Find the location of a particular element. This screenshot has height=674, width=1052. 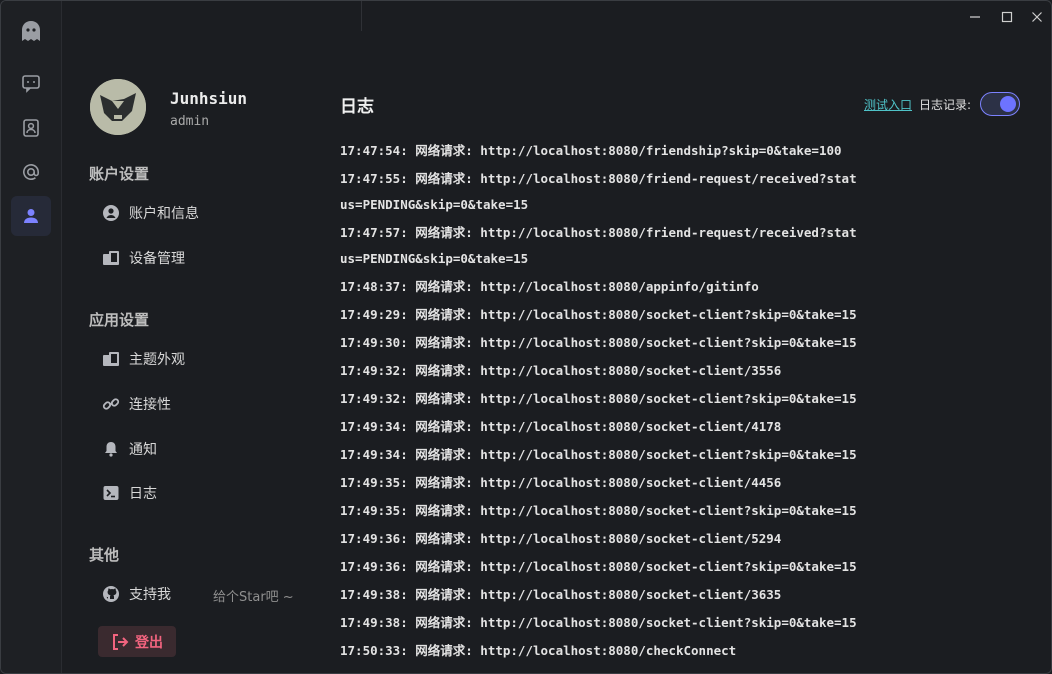

menu-item-label: 日志 is located at coordinates (143, 494).